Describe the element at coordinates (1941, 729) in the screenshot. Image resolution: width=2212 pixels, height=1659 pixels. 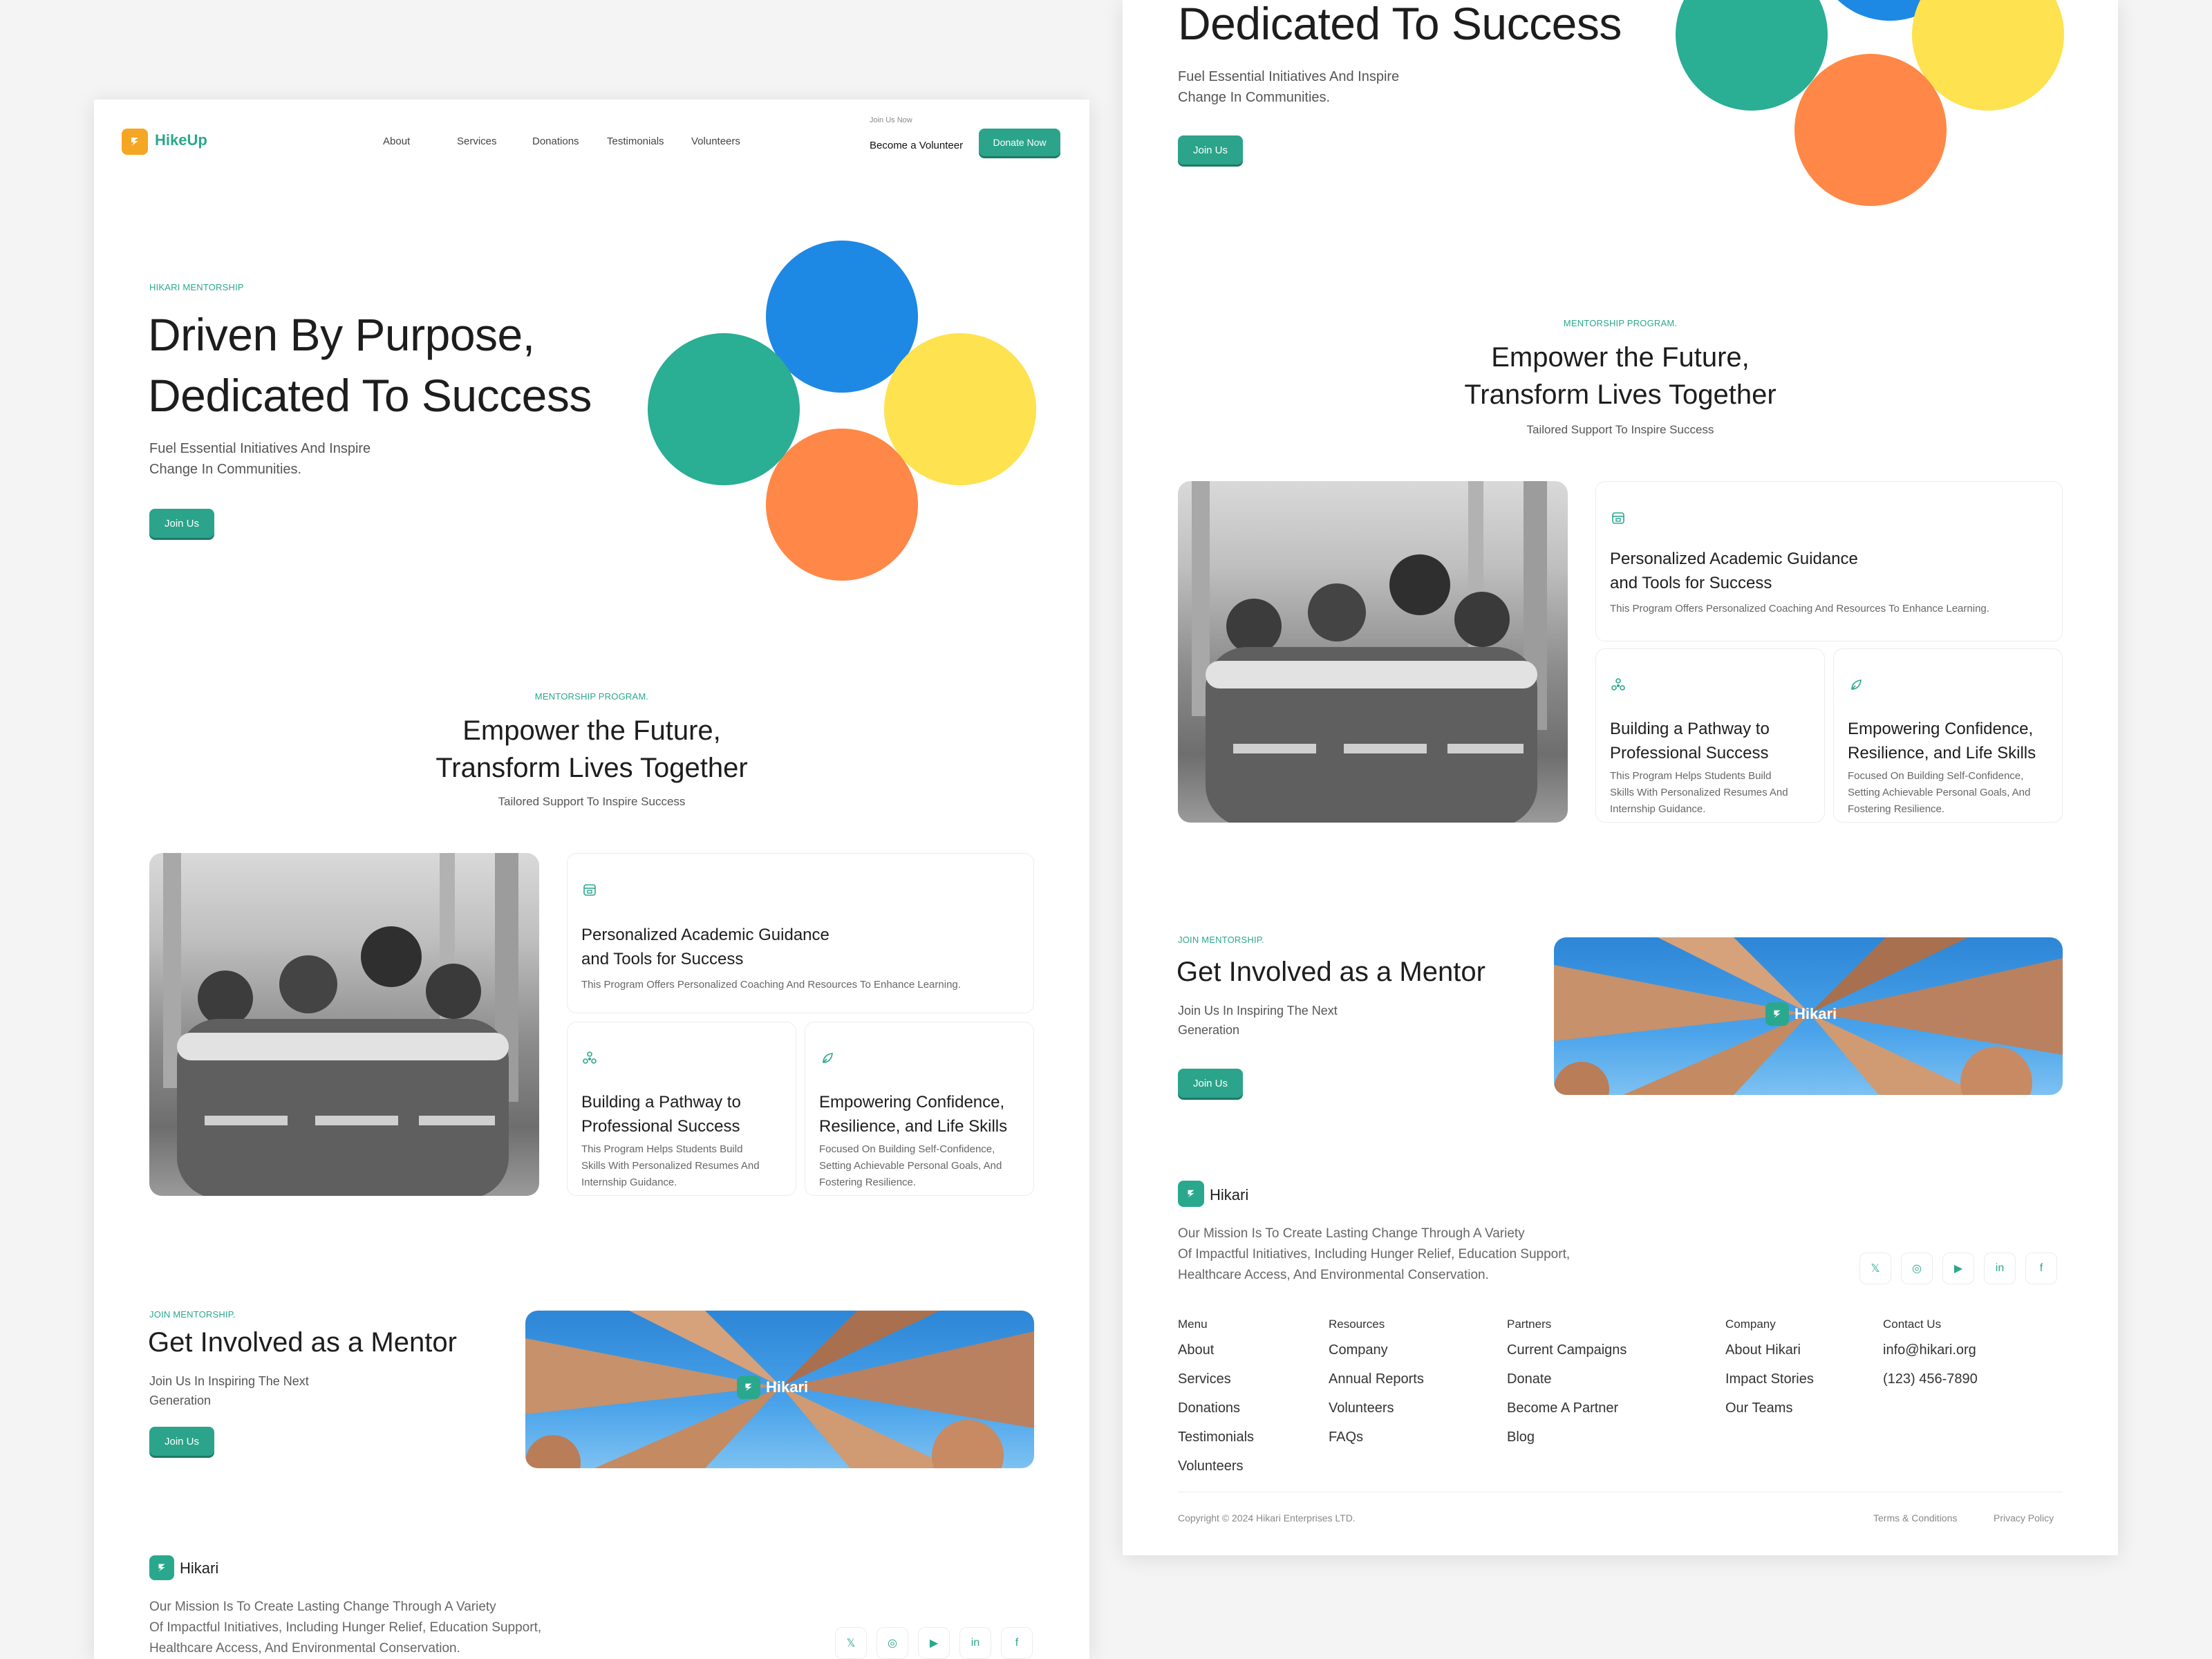
I see `feature-title: Empowering Confidence,` at that location.